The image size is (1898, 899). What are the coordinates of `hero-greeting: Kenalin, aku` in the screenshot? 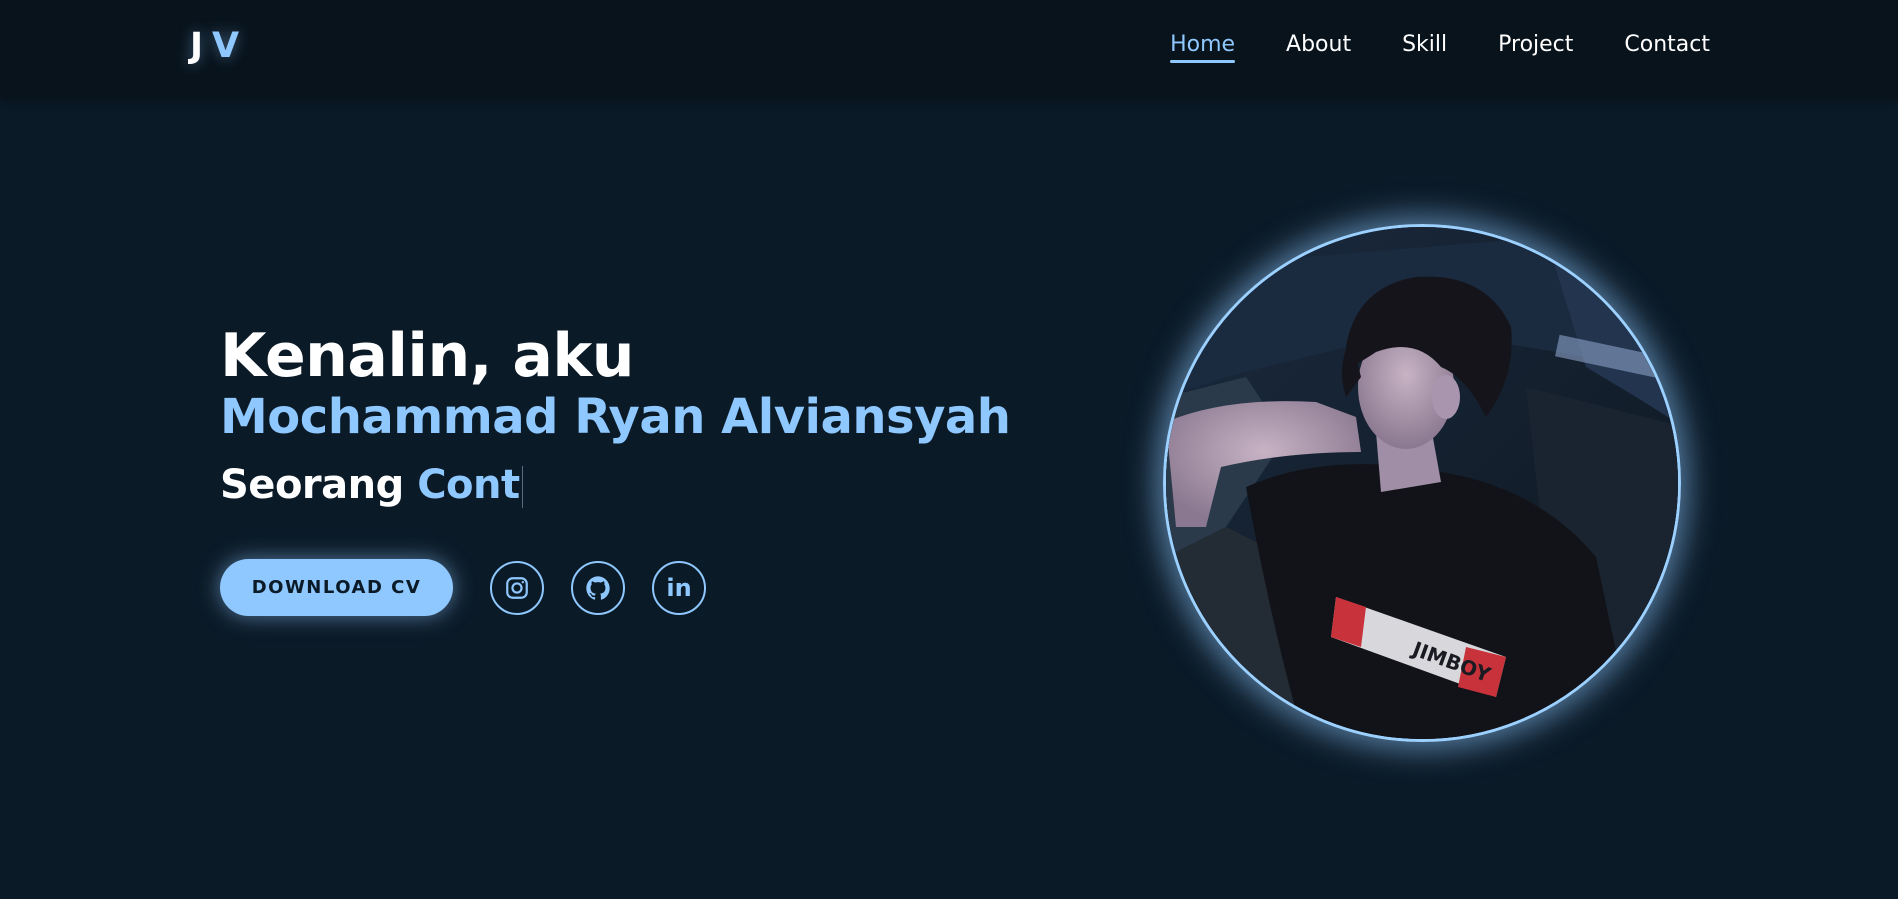 It's located at (427, 356).